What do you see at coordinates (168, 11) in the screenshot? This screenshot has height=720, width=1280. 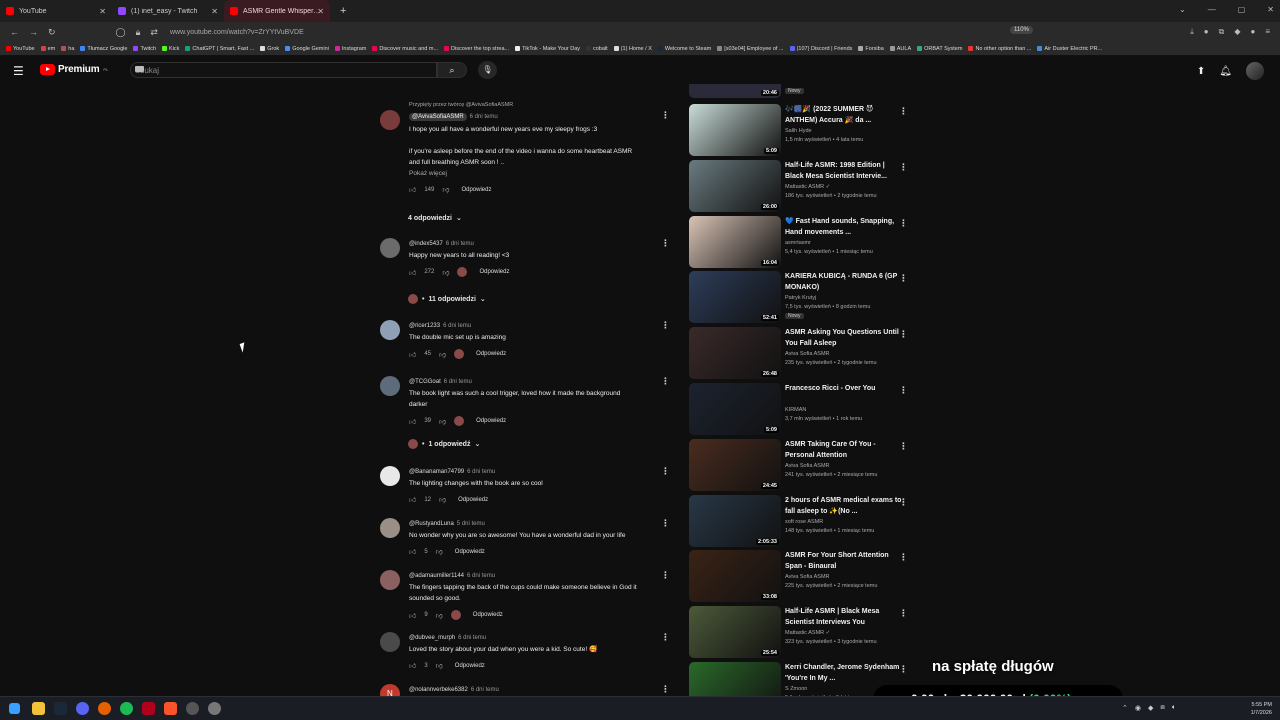 I see `browser-tab-twitch: (1) inet_easy - Twitch ✕` at bounding box center [168, 11].